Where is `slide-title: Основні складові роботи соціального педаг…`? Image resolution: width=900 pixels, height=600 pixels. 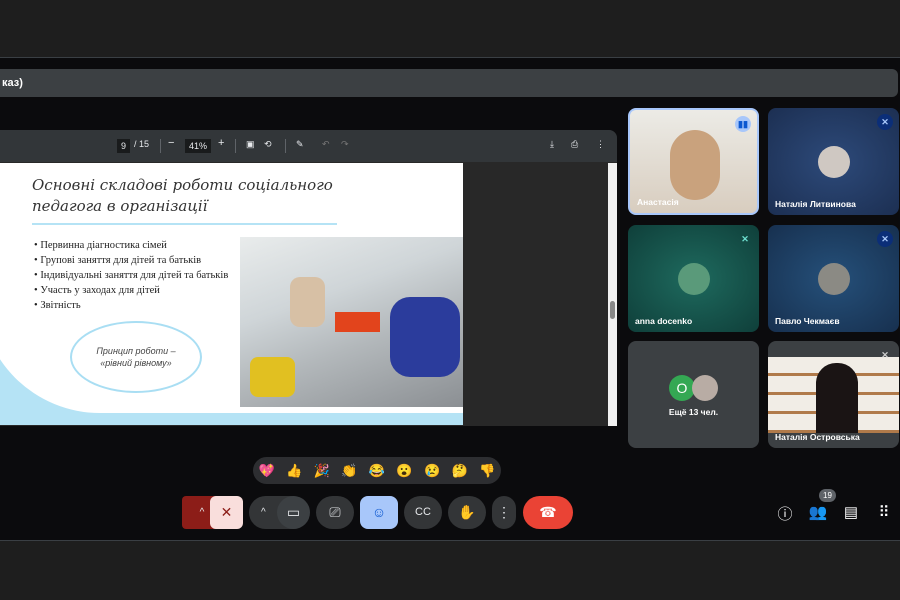
slide-title: Основні складові роботи соціального педаг… is located at coordinates (182, 196).